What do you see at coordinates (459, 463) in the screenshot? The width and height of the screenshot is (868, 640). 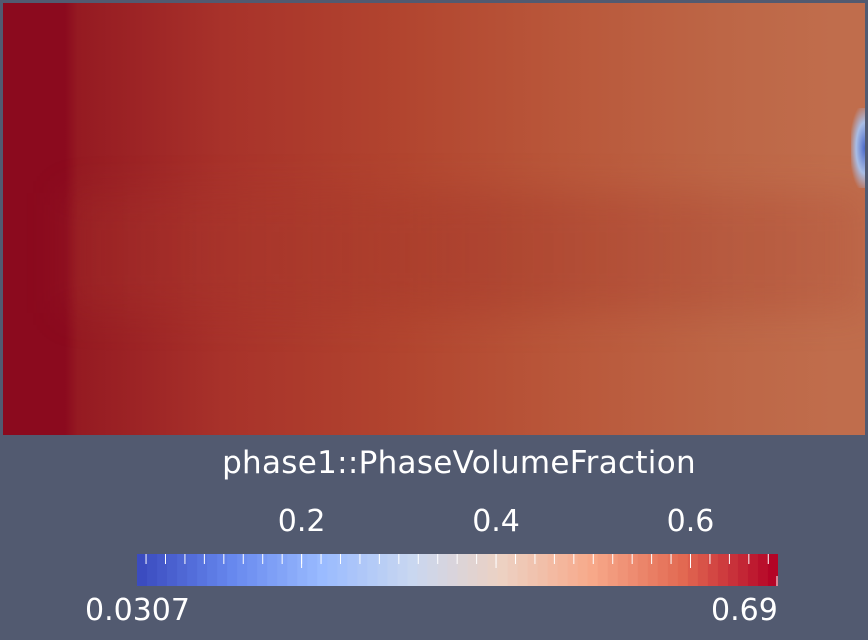 I see `colorbar-title: phase1::PhaseVolumeFraction` at bounding box center [459, 463].